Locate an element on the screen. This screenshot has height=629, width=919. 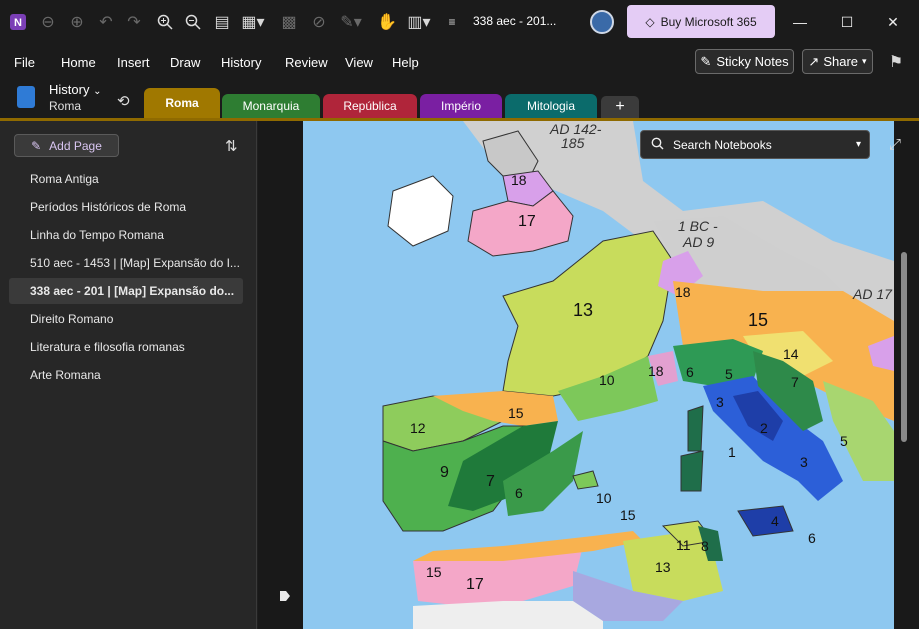
search-icon is located at coordinates (657, 145).